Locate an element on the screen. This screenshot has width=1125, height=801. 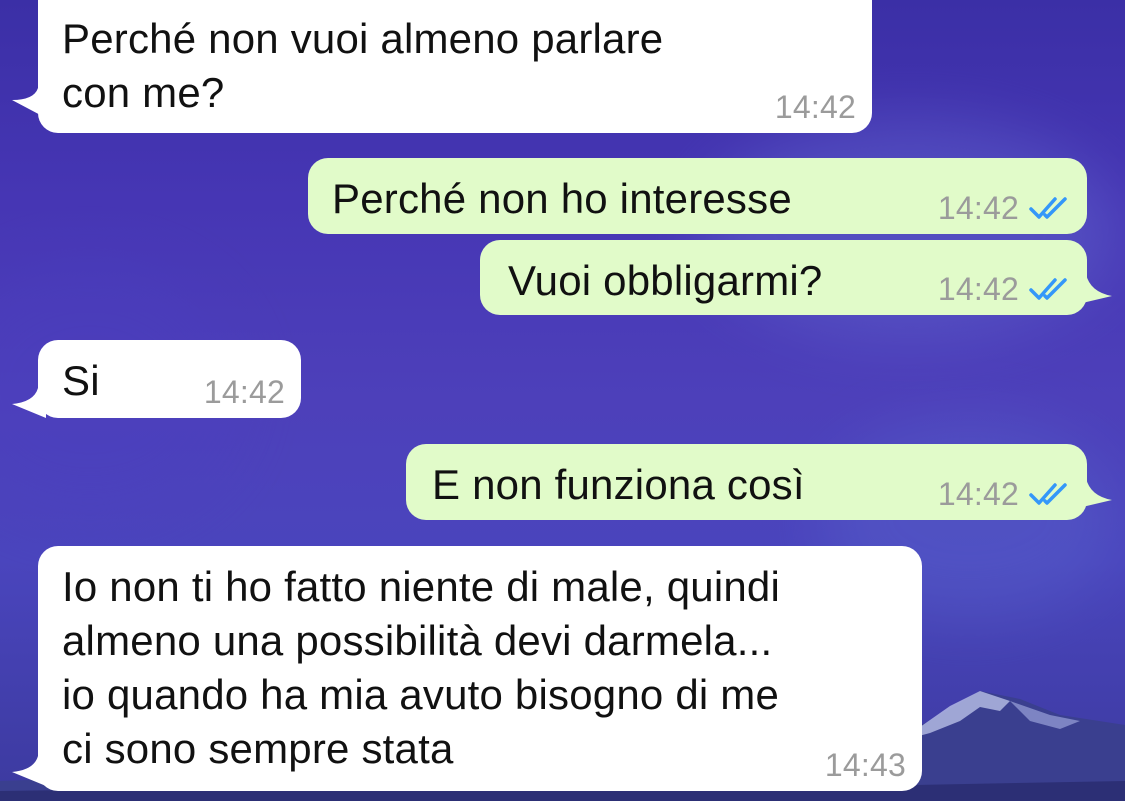
message-text-line: Perché non vuoi almeno parlare is located at coordinates (363, 38).